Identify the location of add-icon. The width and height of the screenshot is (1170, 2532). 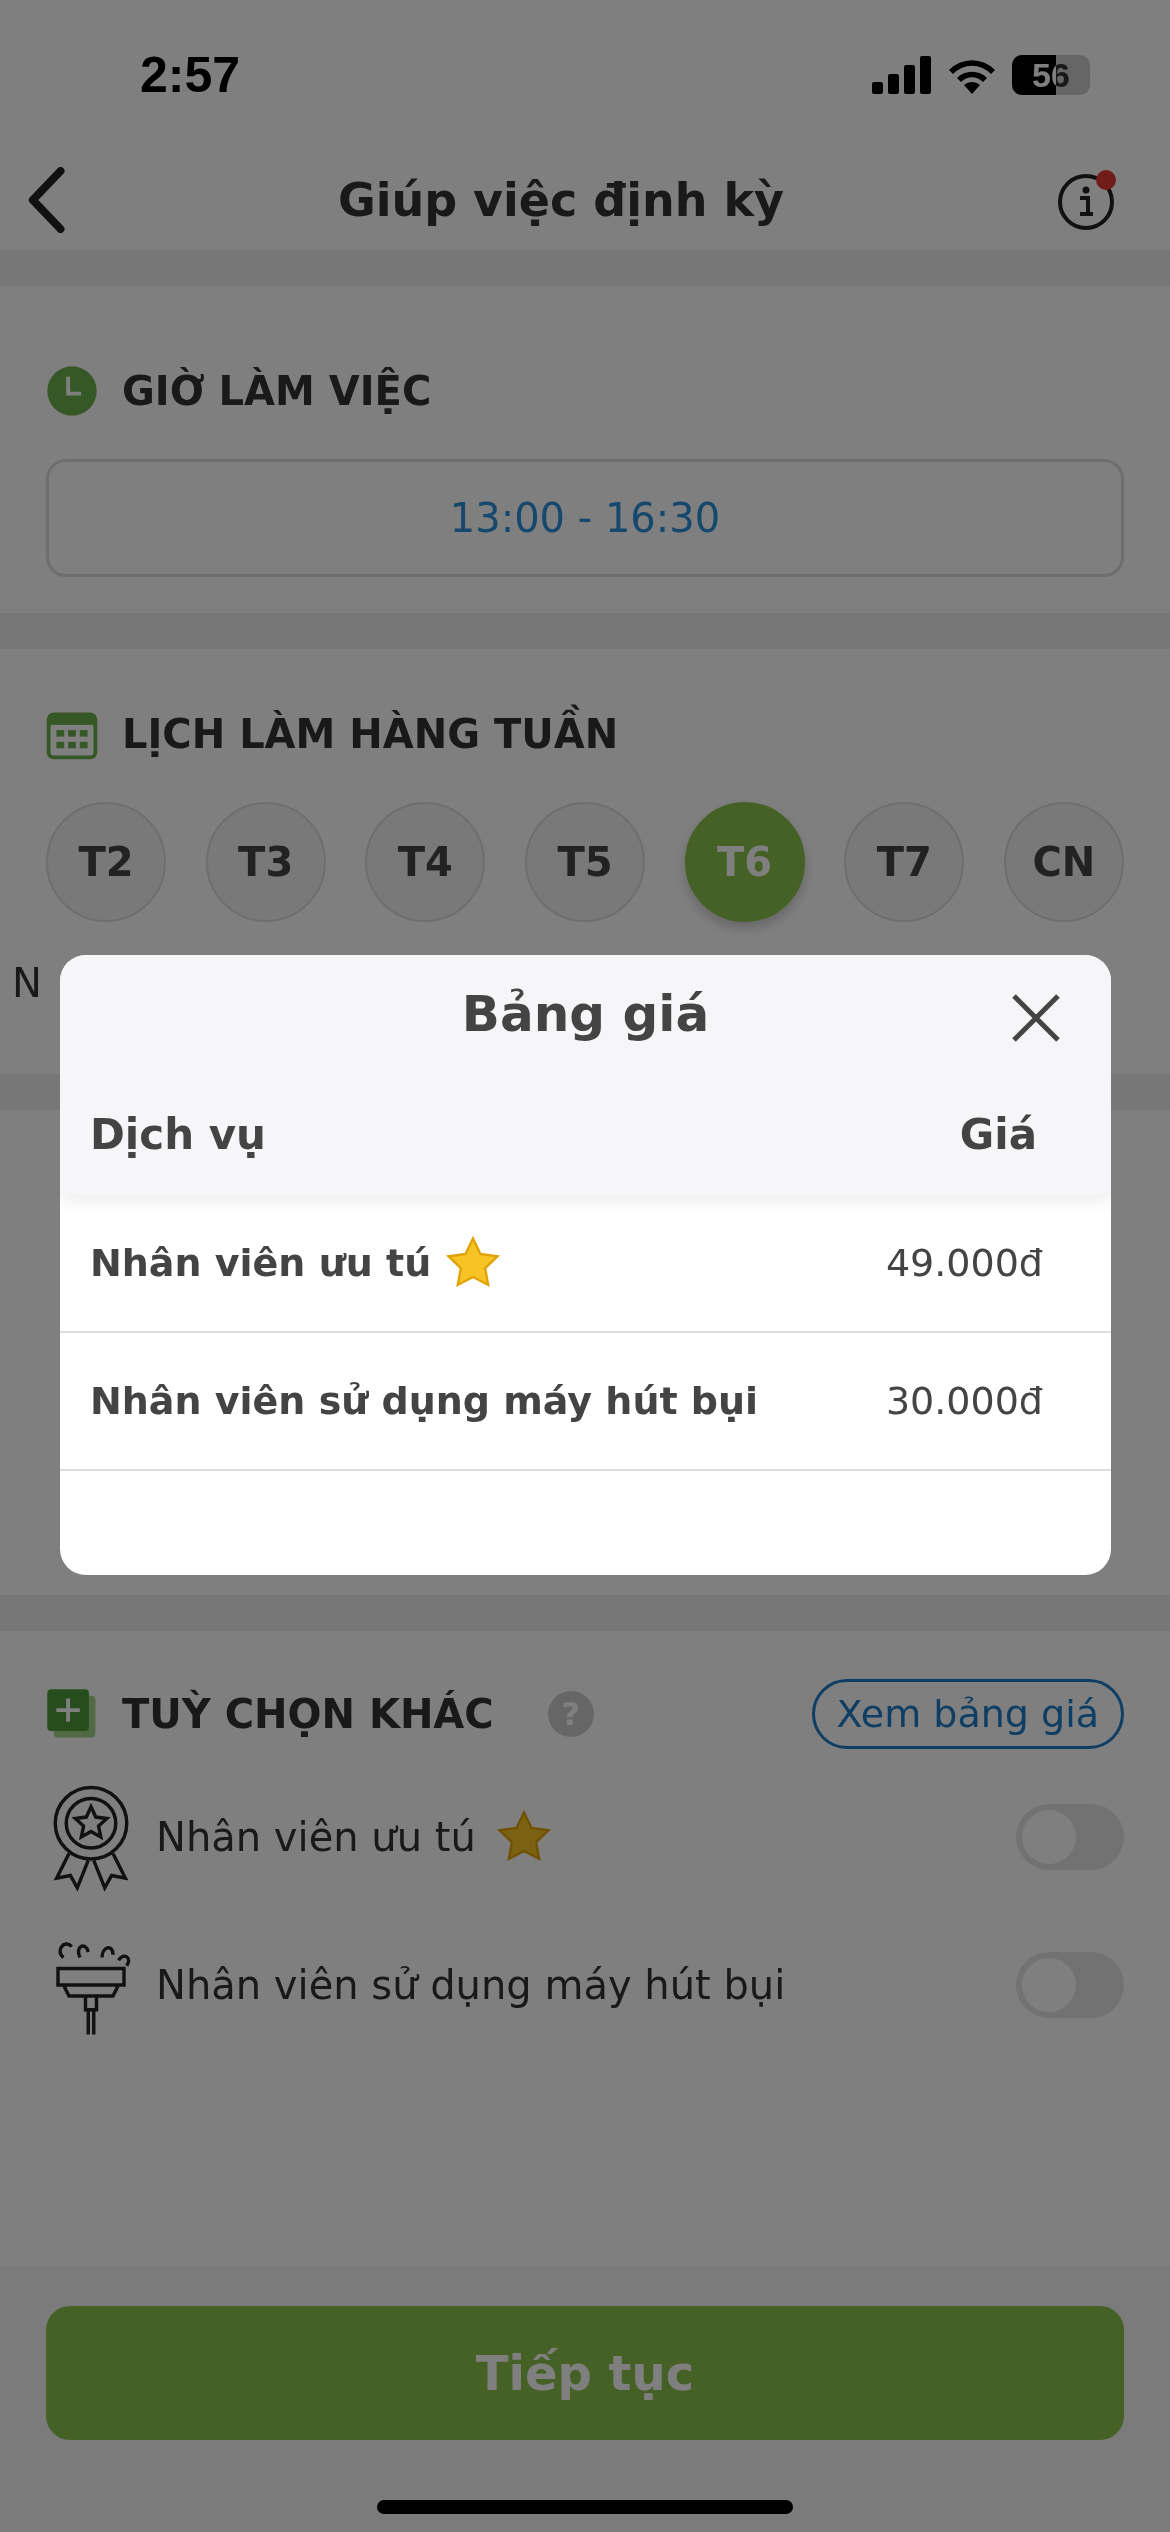
(72, 1714).